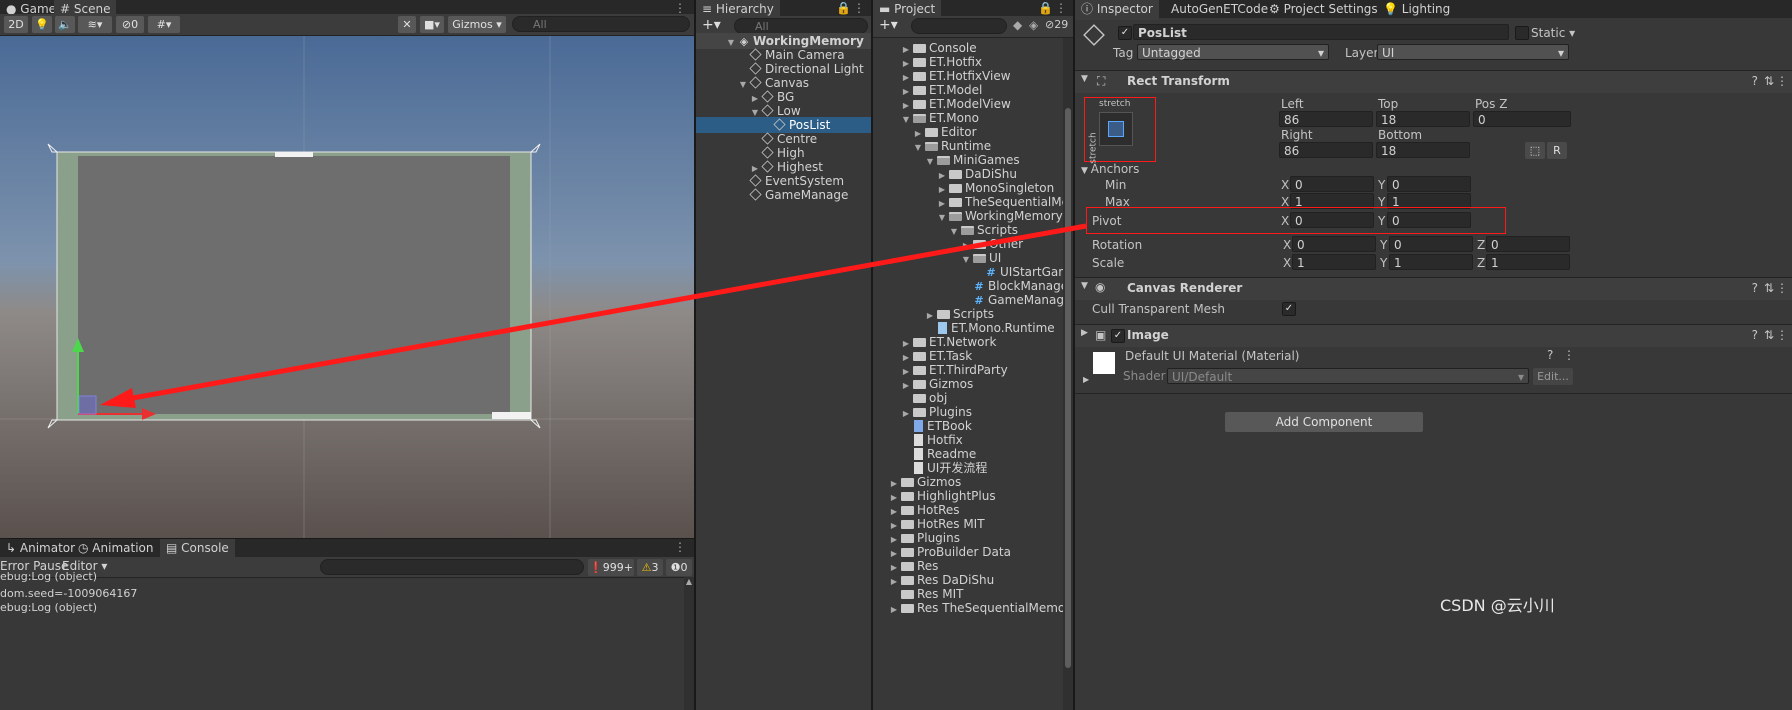  What do you see at coordinates (604, 313) in the screenshot?
I see `annotation-arrow-line` at bounding box center [604, 313].